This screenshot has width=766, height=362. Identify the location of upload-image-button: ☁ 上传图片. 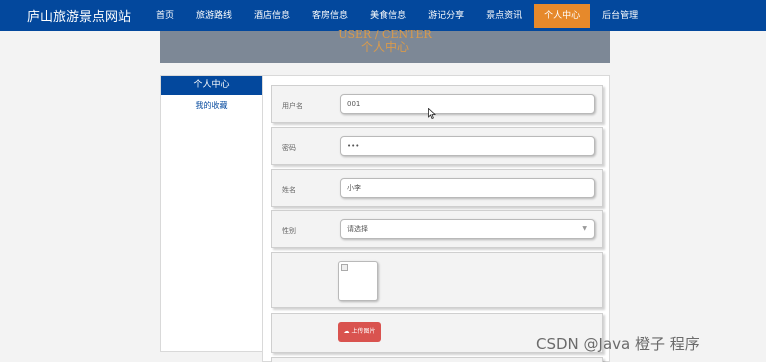
(359, 332).